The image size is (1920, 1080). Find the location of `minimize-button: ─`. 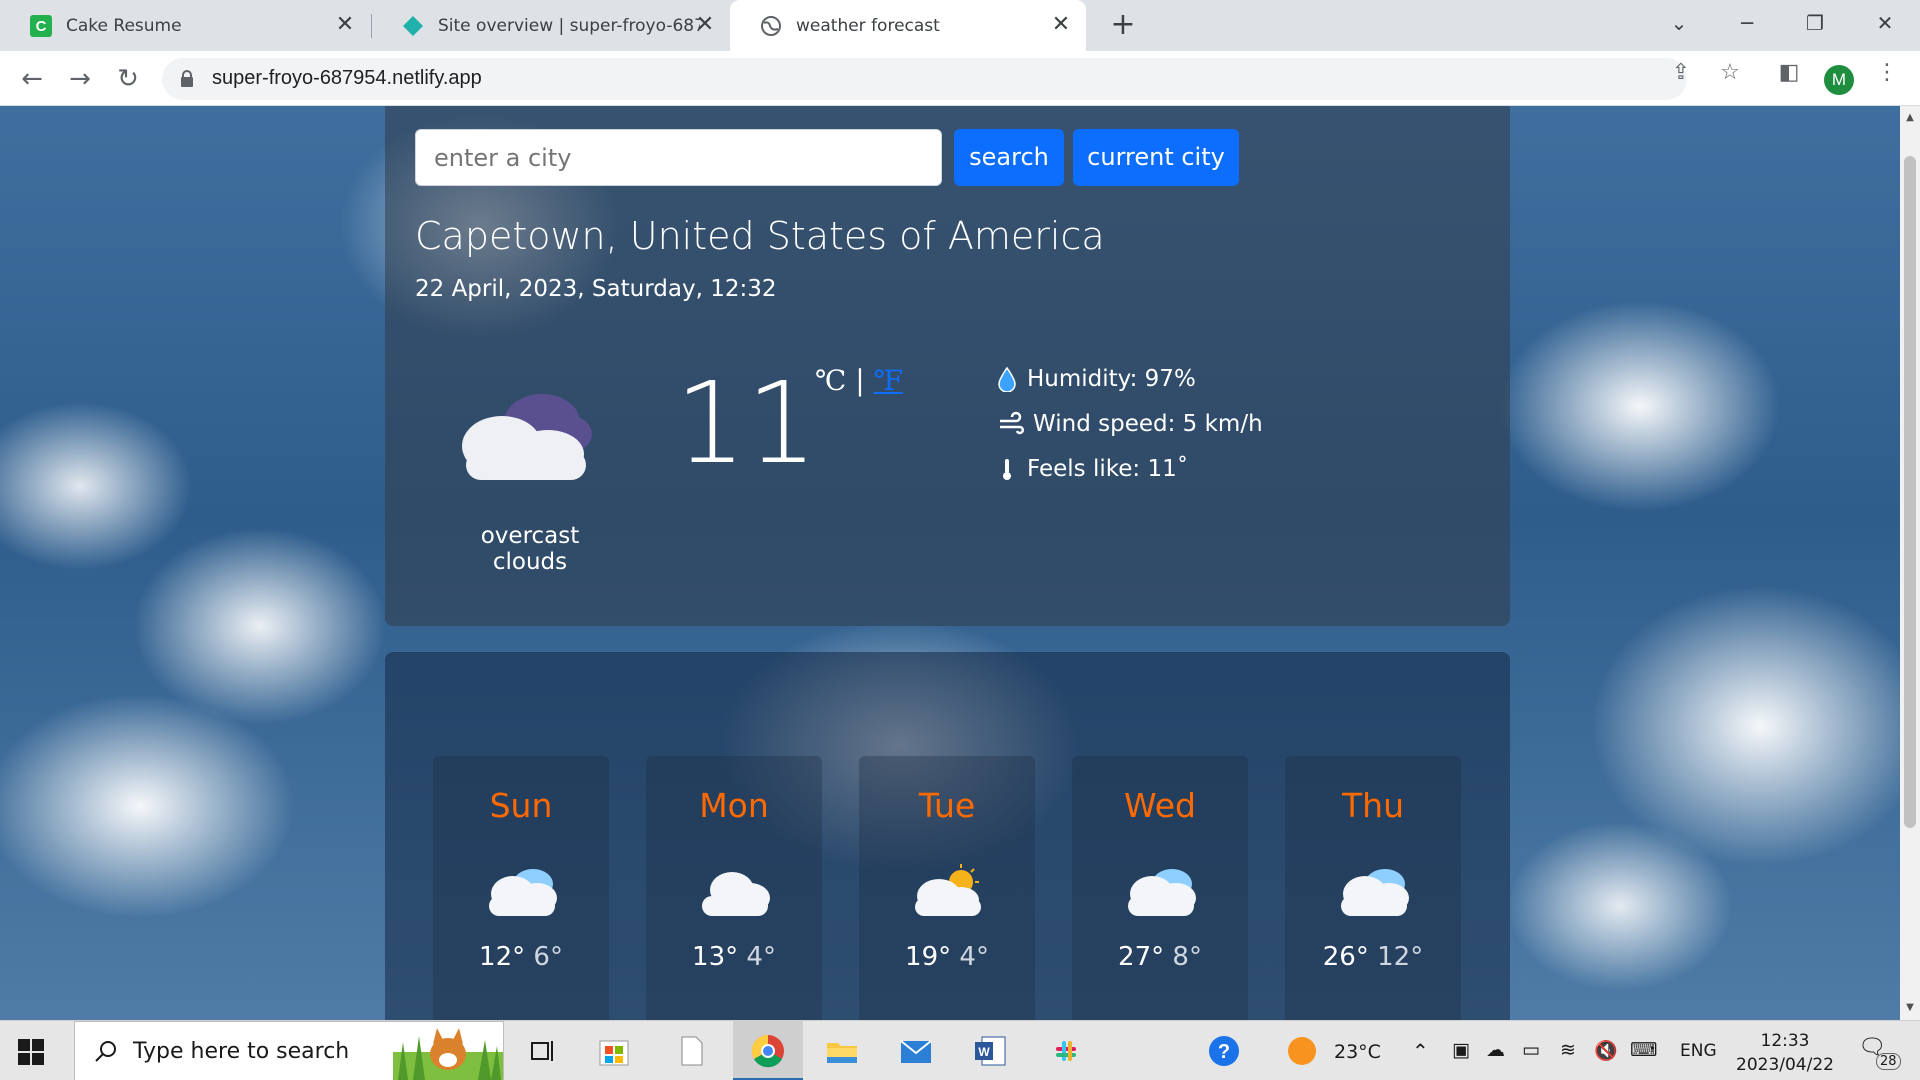

minimize-button: ─ is located at coordinates (1747, 23).